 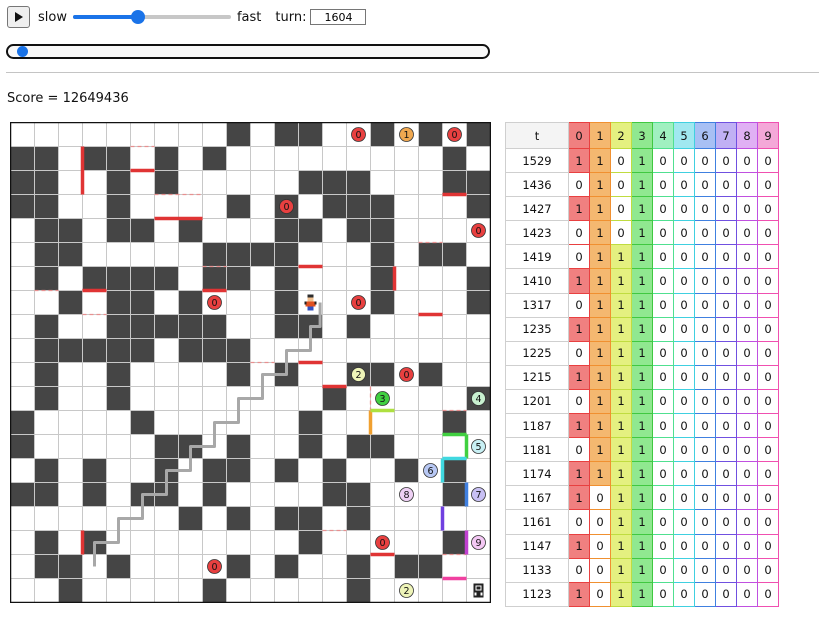 What do you see at coordinates (537, 594) in the screenshot?
I see `cell-turn: 1123` at bounding box center [537, 594].